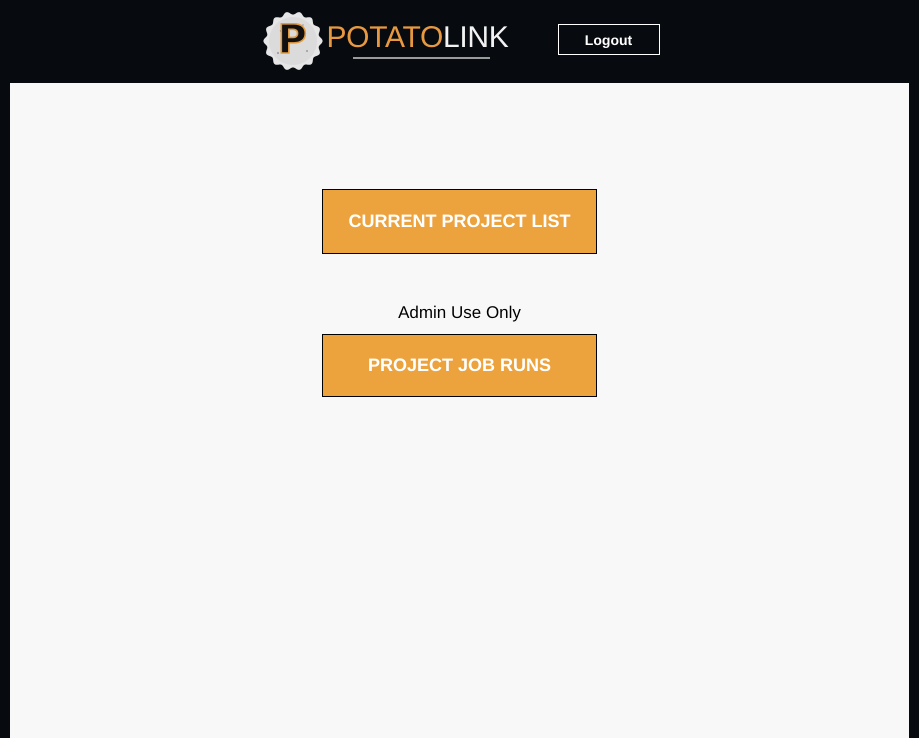 The height and width of the screenshot is (738, 919). What do you see at coordinates (459, 365) in the screenshot?
I see `nav-button: PROJECT JOB RUNS` at bounding box center [459, 365].